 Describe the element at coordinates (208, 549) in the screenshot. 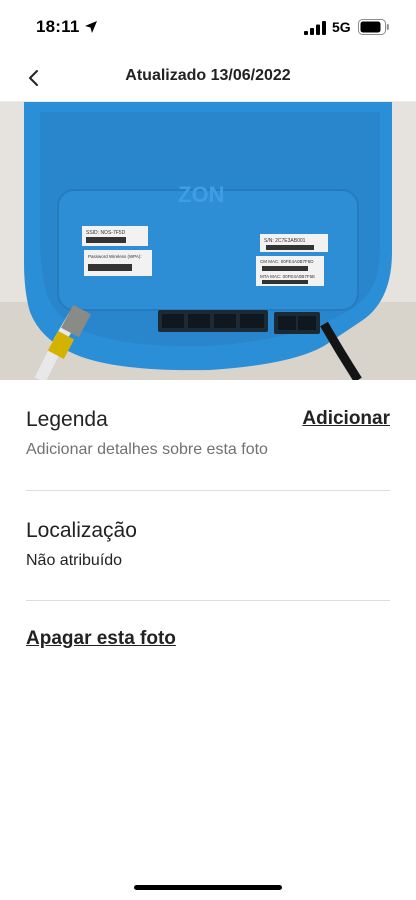

I see `location-section: Localização Não atribuído` at that location.